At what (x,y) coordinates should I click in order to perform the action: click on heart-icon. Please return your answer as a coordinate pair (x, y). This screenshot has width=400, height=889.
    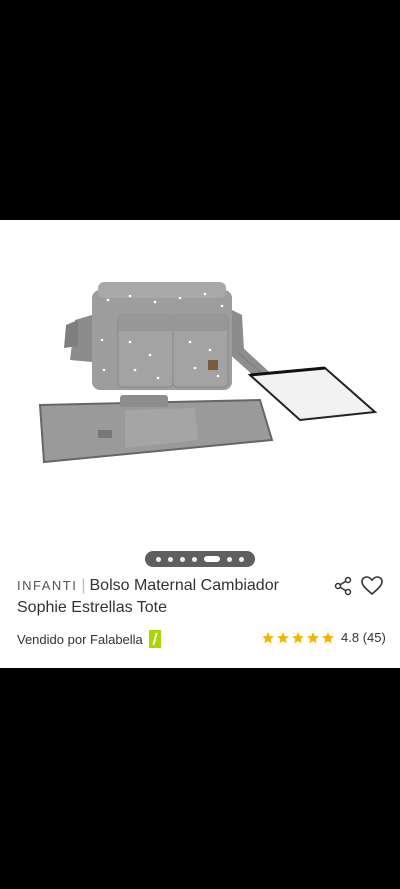
    Looking at the image, I should click on (372, 586).